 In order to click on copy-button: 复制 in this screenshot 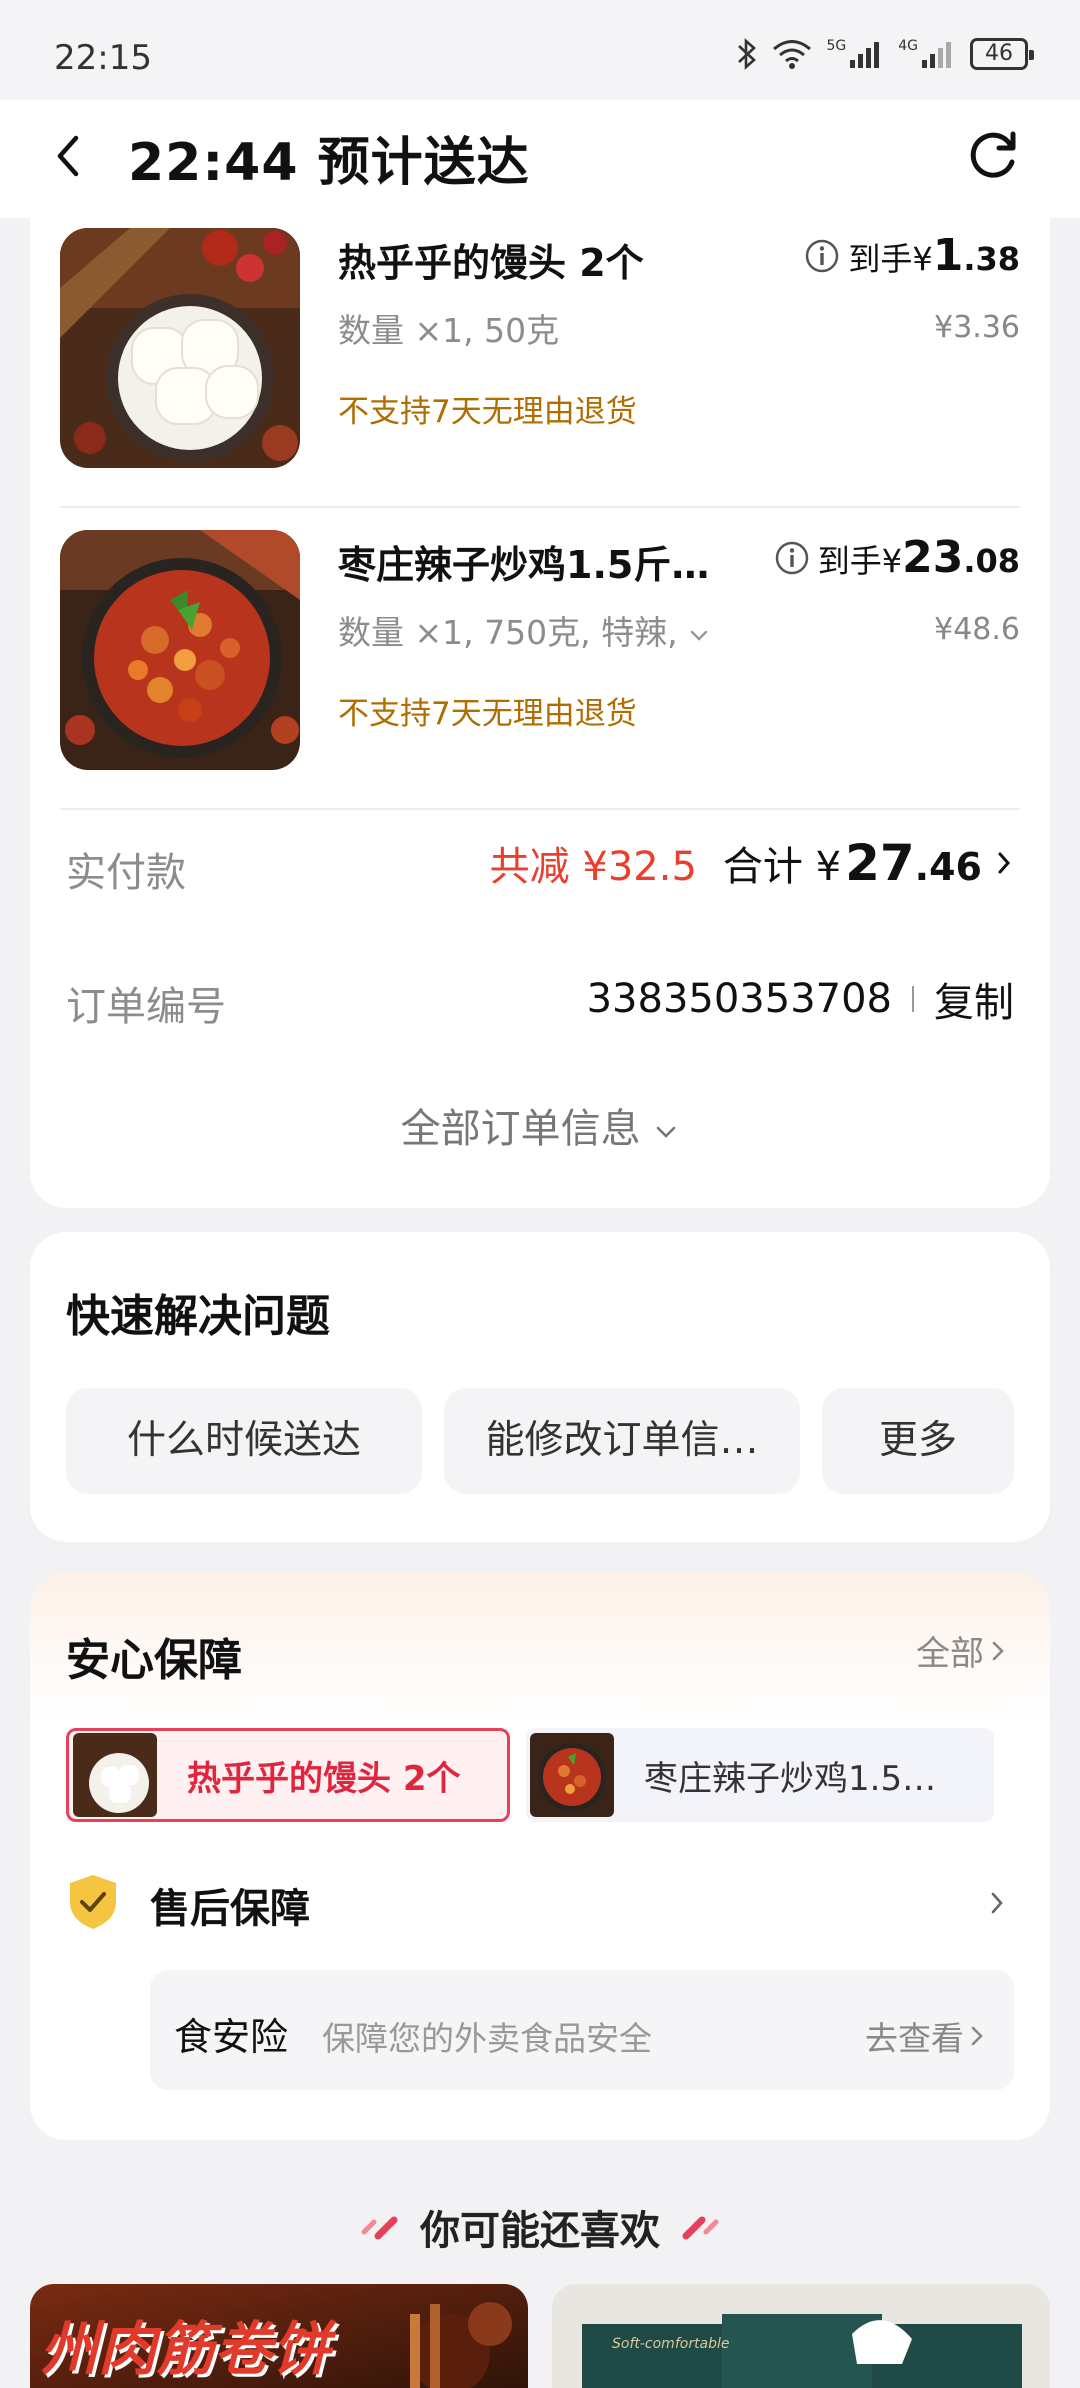, I will do `click(974, 999)`.